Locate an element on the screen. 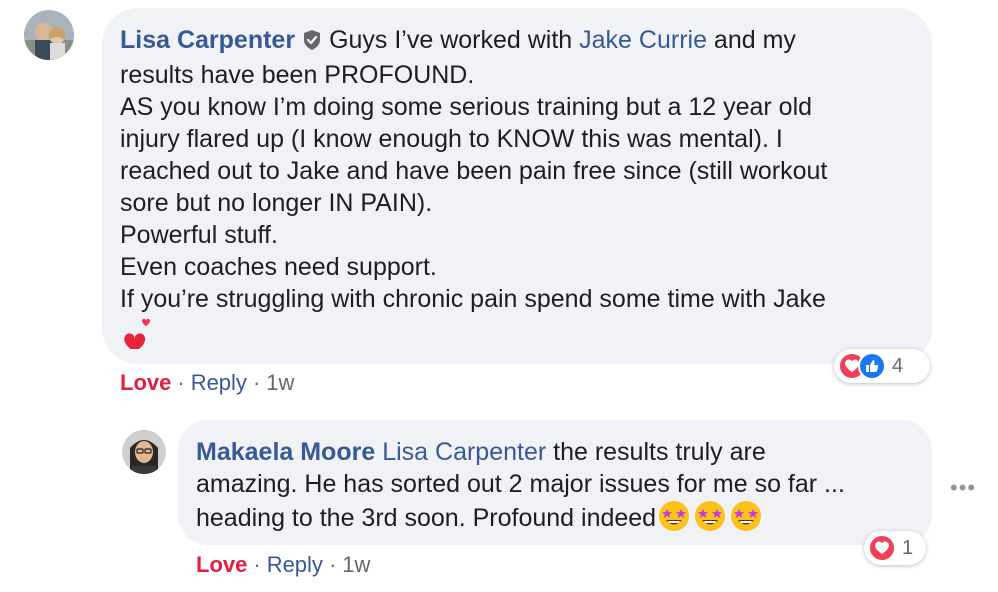  comment-love-link: Love is located at coordinates (145, 382).